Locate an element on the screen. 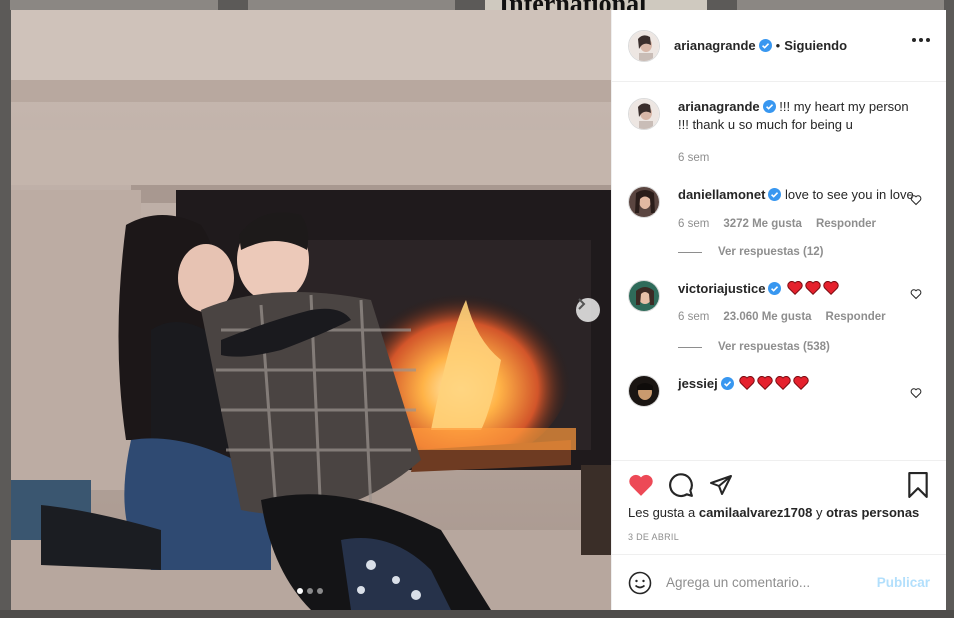  commenter-username: daniellamonet is located at coordinates (721, 194).